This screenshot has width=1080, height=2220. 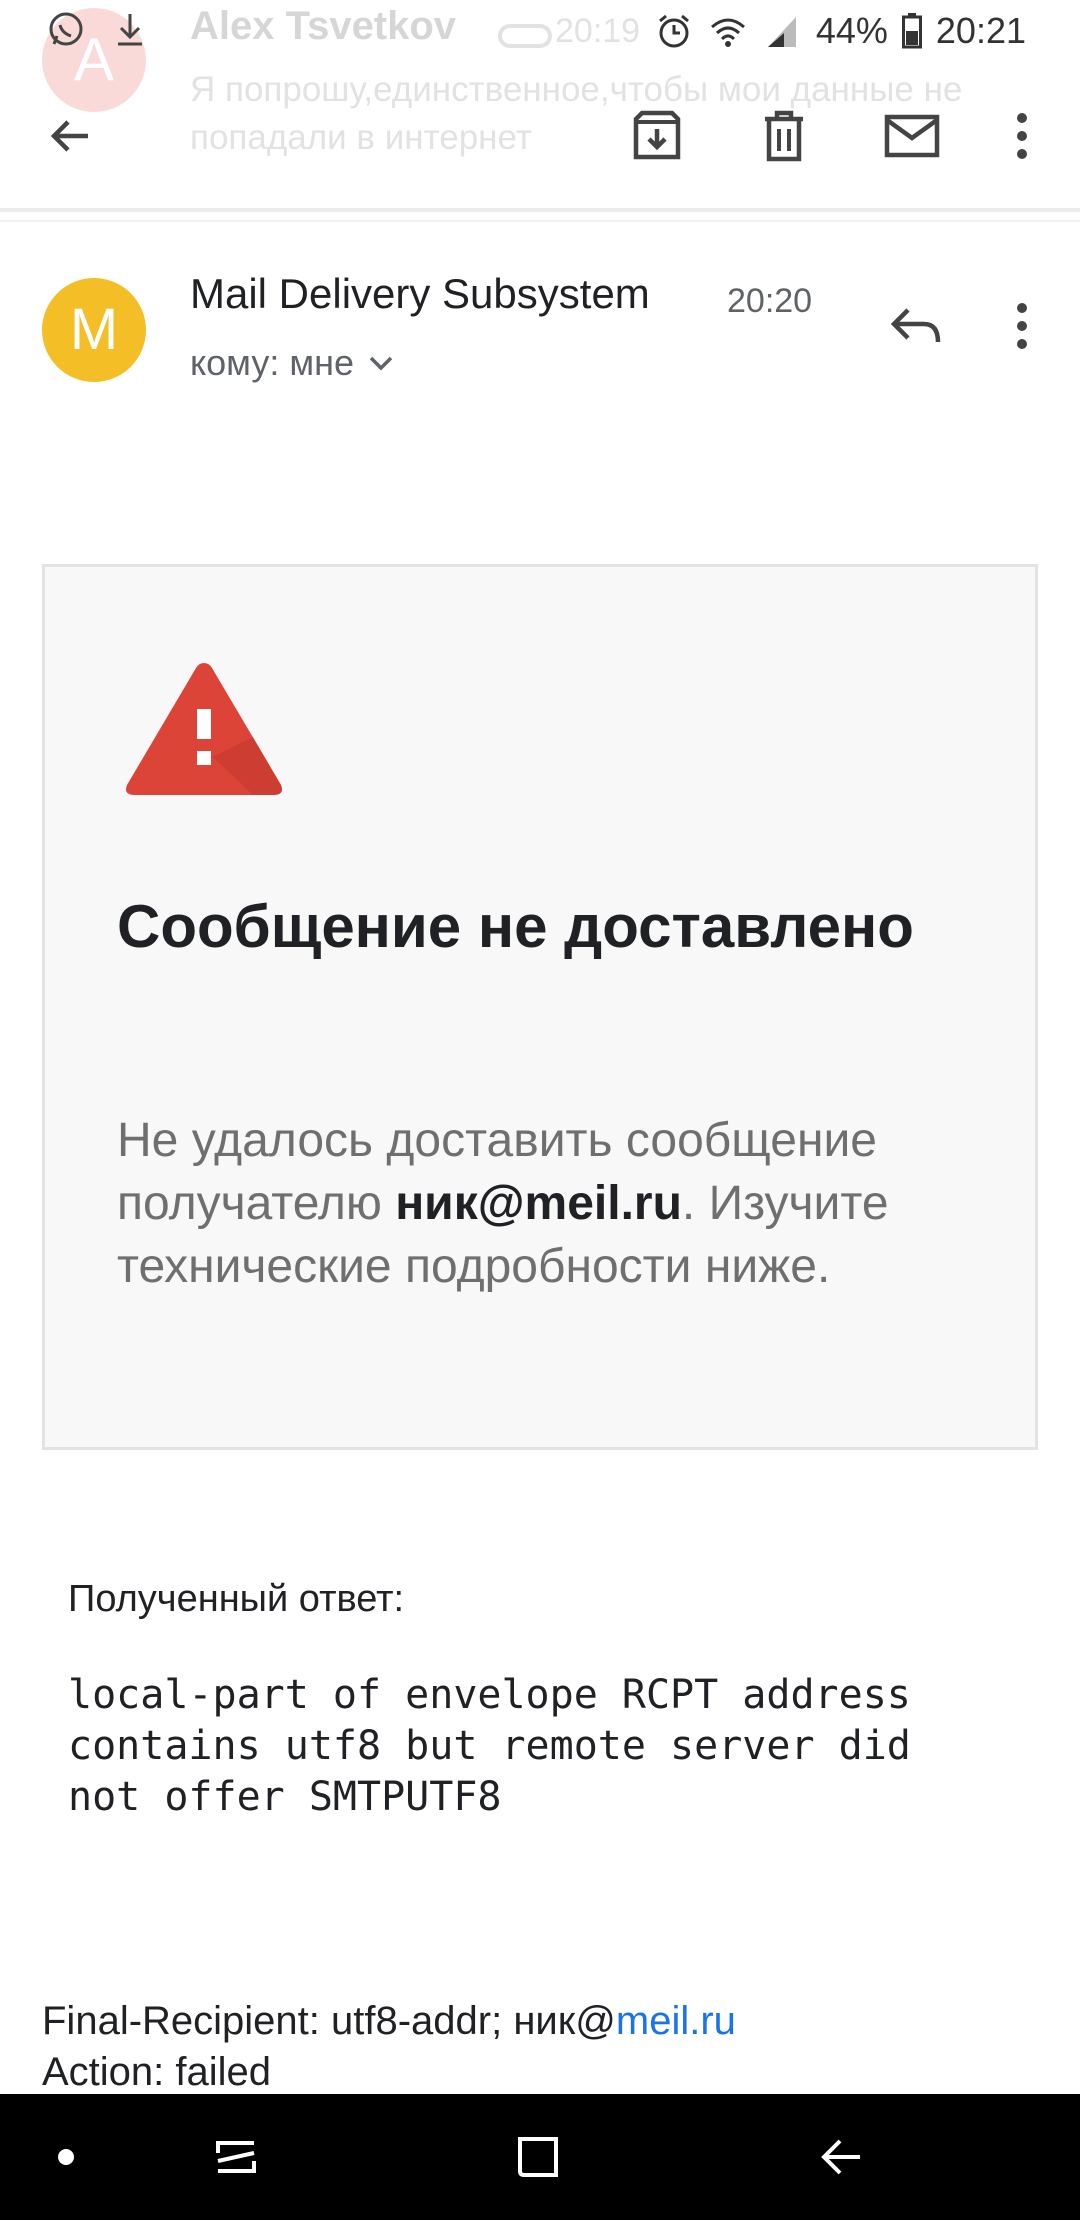 I want to click on message-toolbar, so click(x=540, y=136).